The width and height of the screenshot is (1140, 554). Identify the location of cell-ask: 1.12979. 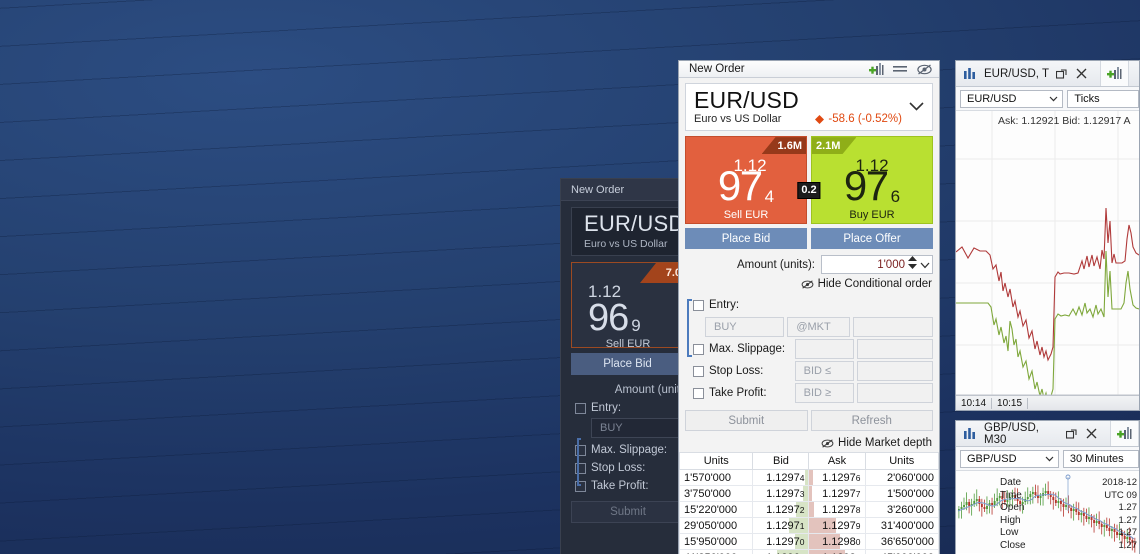
(837, 526).